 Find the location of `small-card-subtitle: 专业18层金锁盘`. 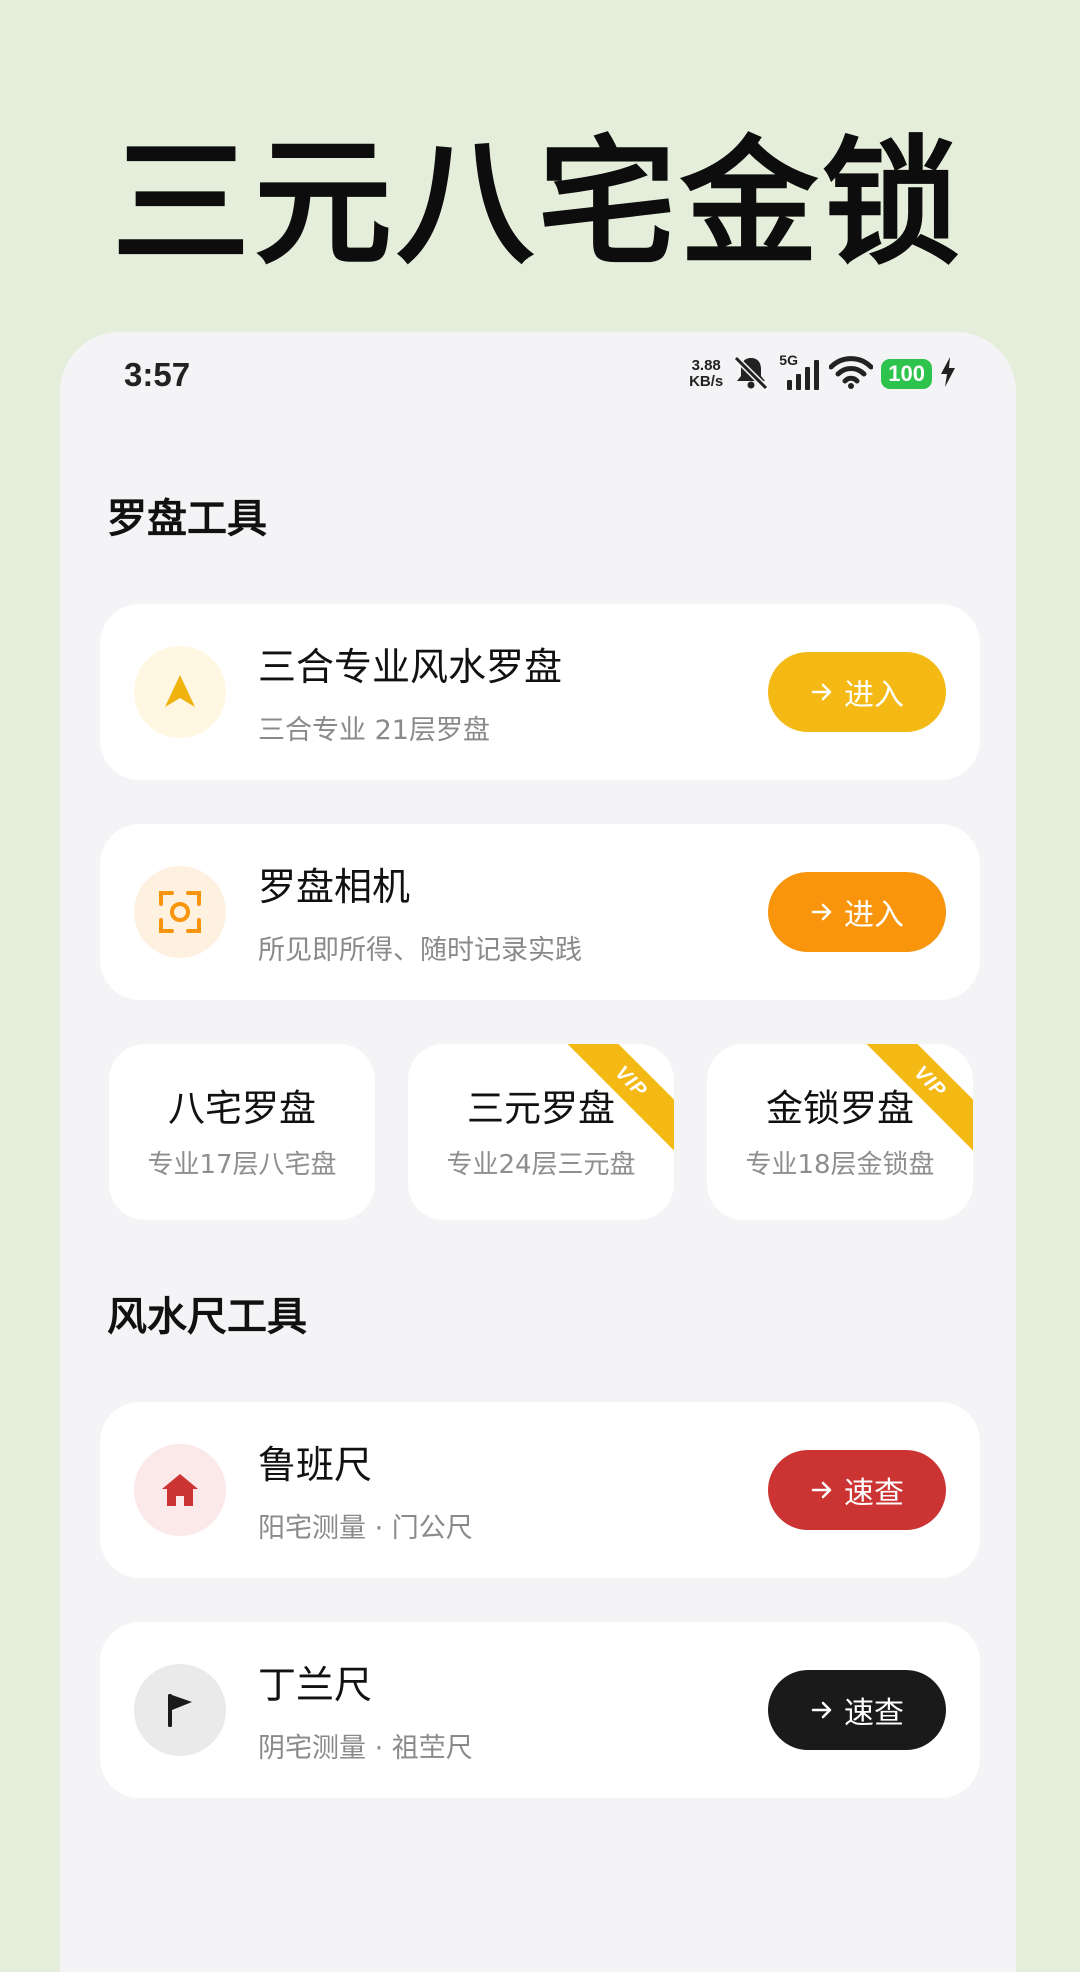

small-card-subtitle: 专业18层金锁盘 is located at coordinates (840, 1165).